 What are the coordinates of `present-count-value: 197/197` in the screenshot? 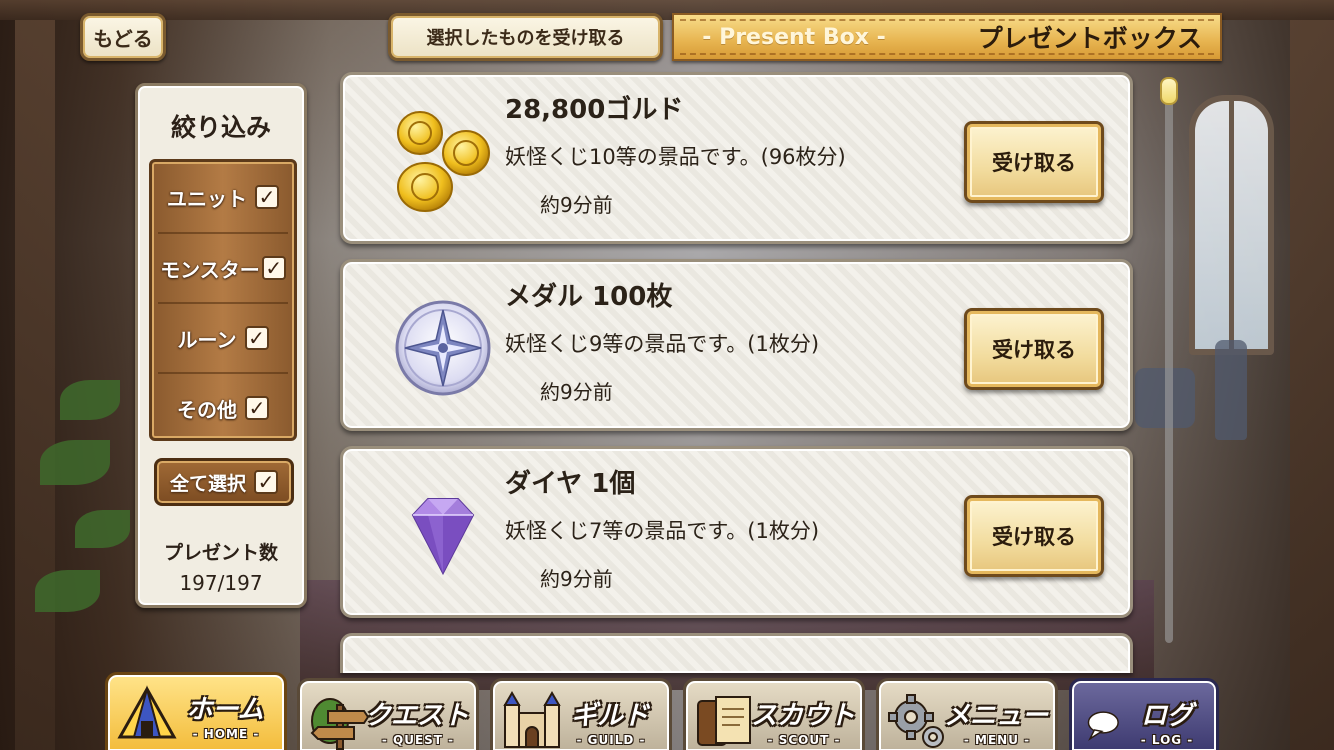 It's located at (221, 583).